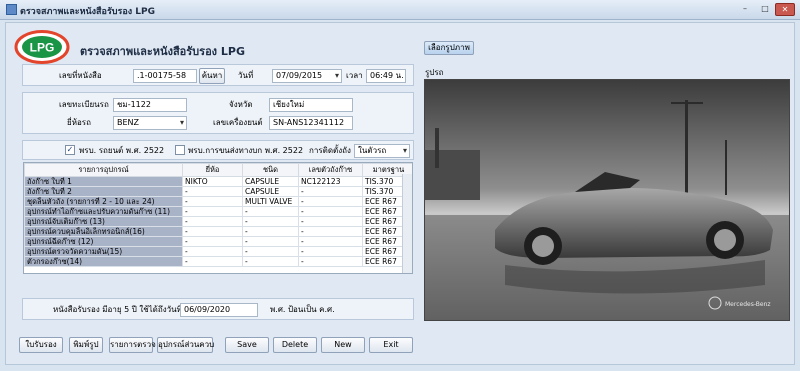  I want to click on app-icon, so click(11, 9).